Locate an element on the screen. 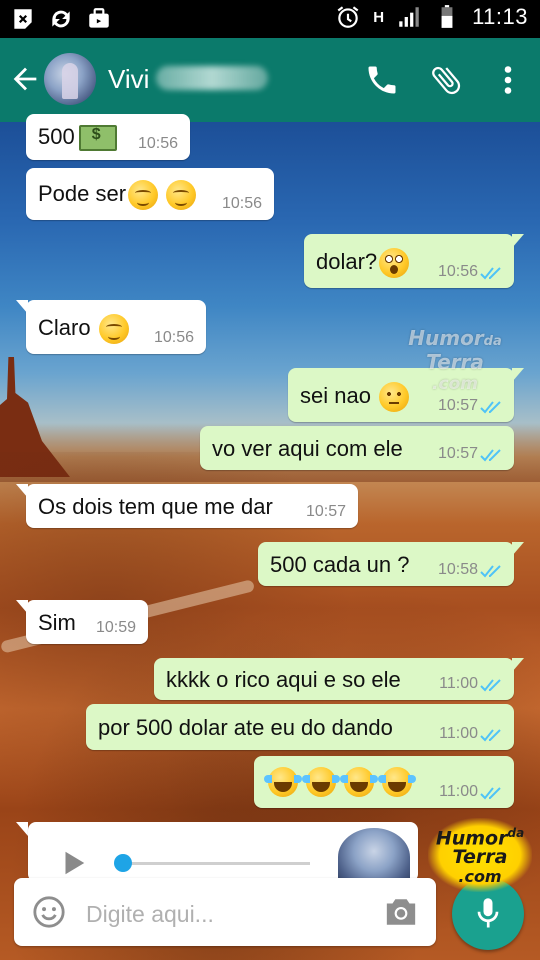 This screenshot has height=960, width=540. phone-icon is located at coordinates (382, 80).